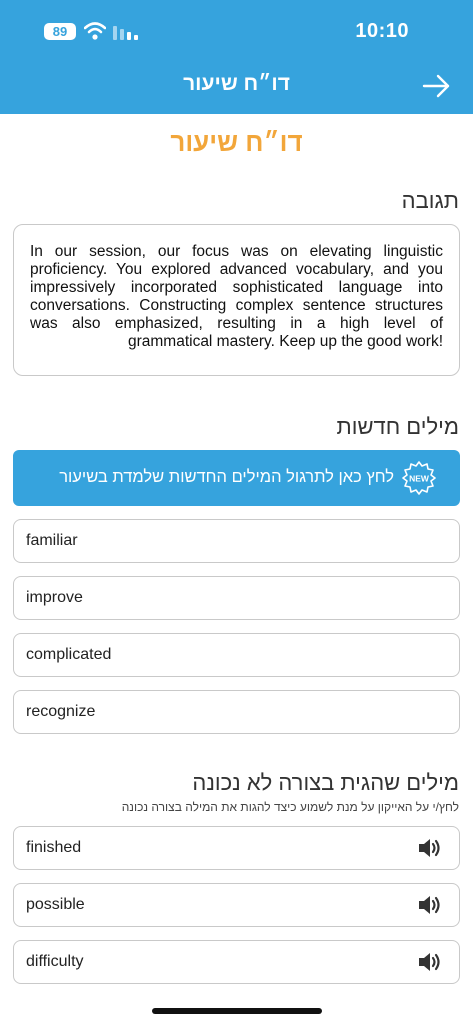 Image resolution: width=473 pixels, height=1024 pixels. Describe the element at coordinates (125, 33) in the screenshot. I see `cellular-signal-icon` at that location.